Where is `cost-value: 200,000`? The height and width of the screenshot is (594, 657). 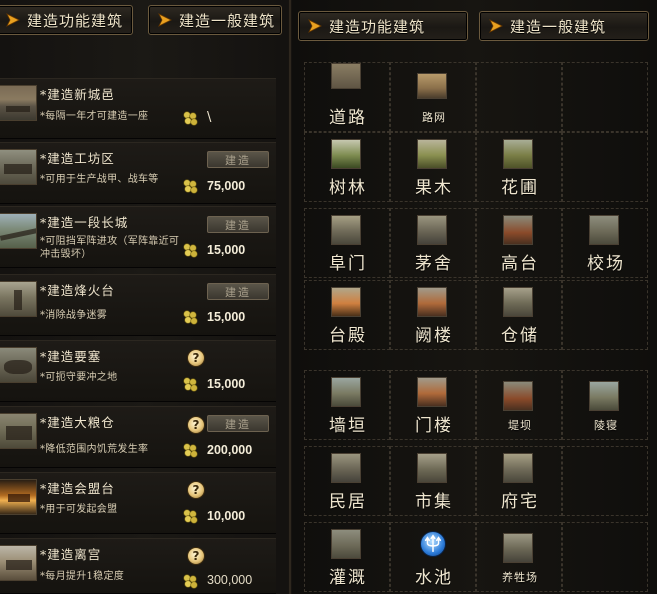 cost-value: 200,000 is located at coordinates (230, 450).